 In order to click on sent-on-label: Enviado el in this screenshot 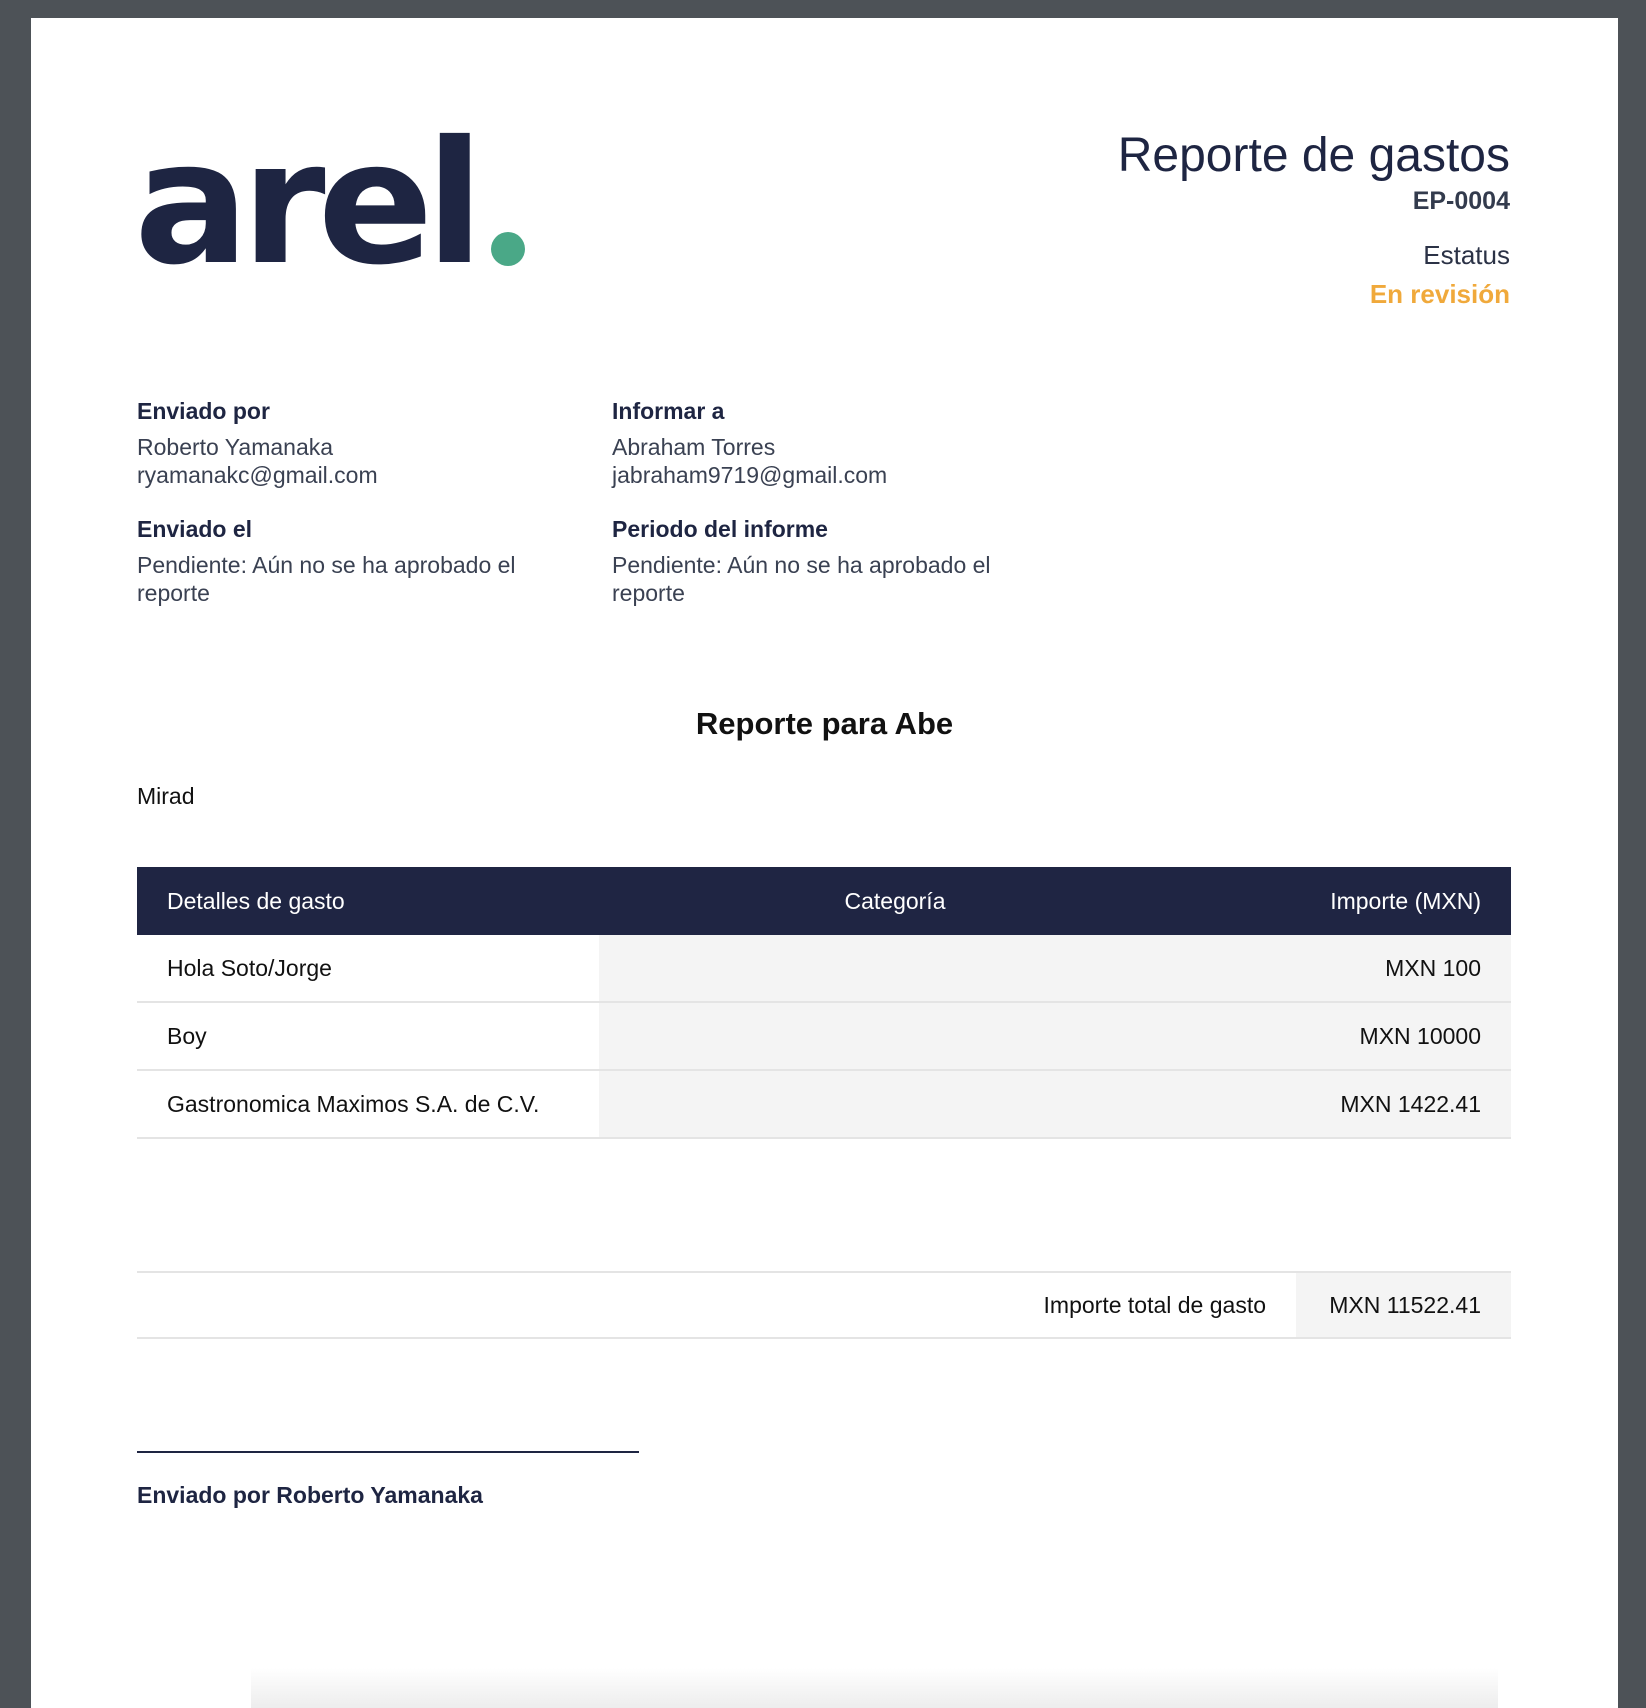, I will do `click(195, 529)`.